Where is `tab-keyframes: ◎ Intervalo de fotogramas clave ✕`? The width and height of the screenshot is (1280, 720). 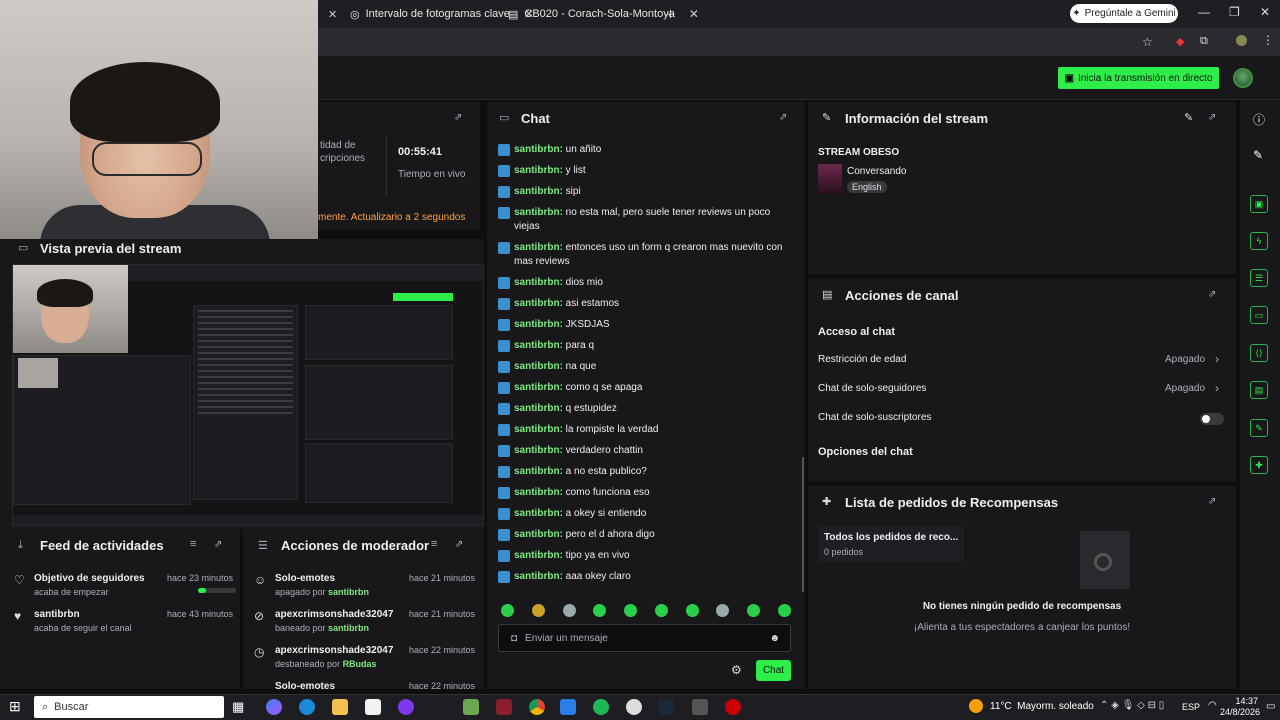 tab-keyframes: ◎ Intervalo de fotogramas clave ✕ is located at coordinates (442, 14).